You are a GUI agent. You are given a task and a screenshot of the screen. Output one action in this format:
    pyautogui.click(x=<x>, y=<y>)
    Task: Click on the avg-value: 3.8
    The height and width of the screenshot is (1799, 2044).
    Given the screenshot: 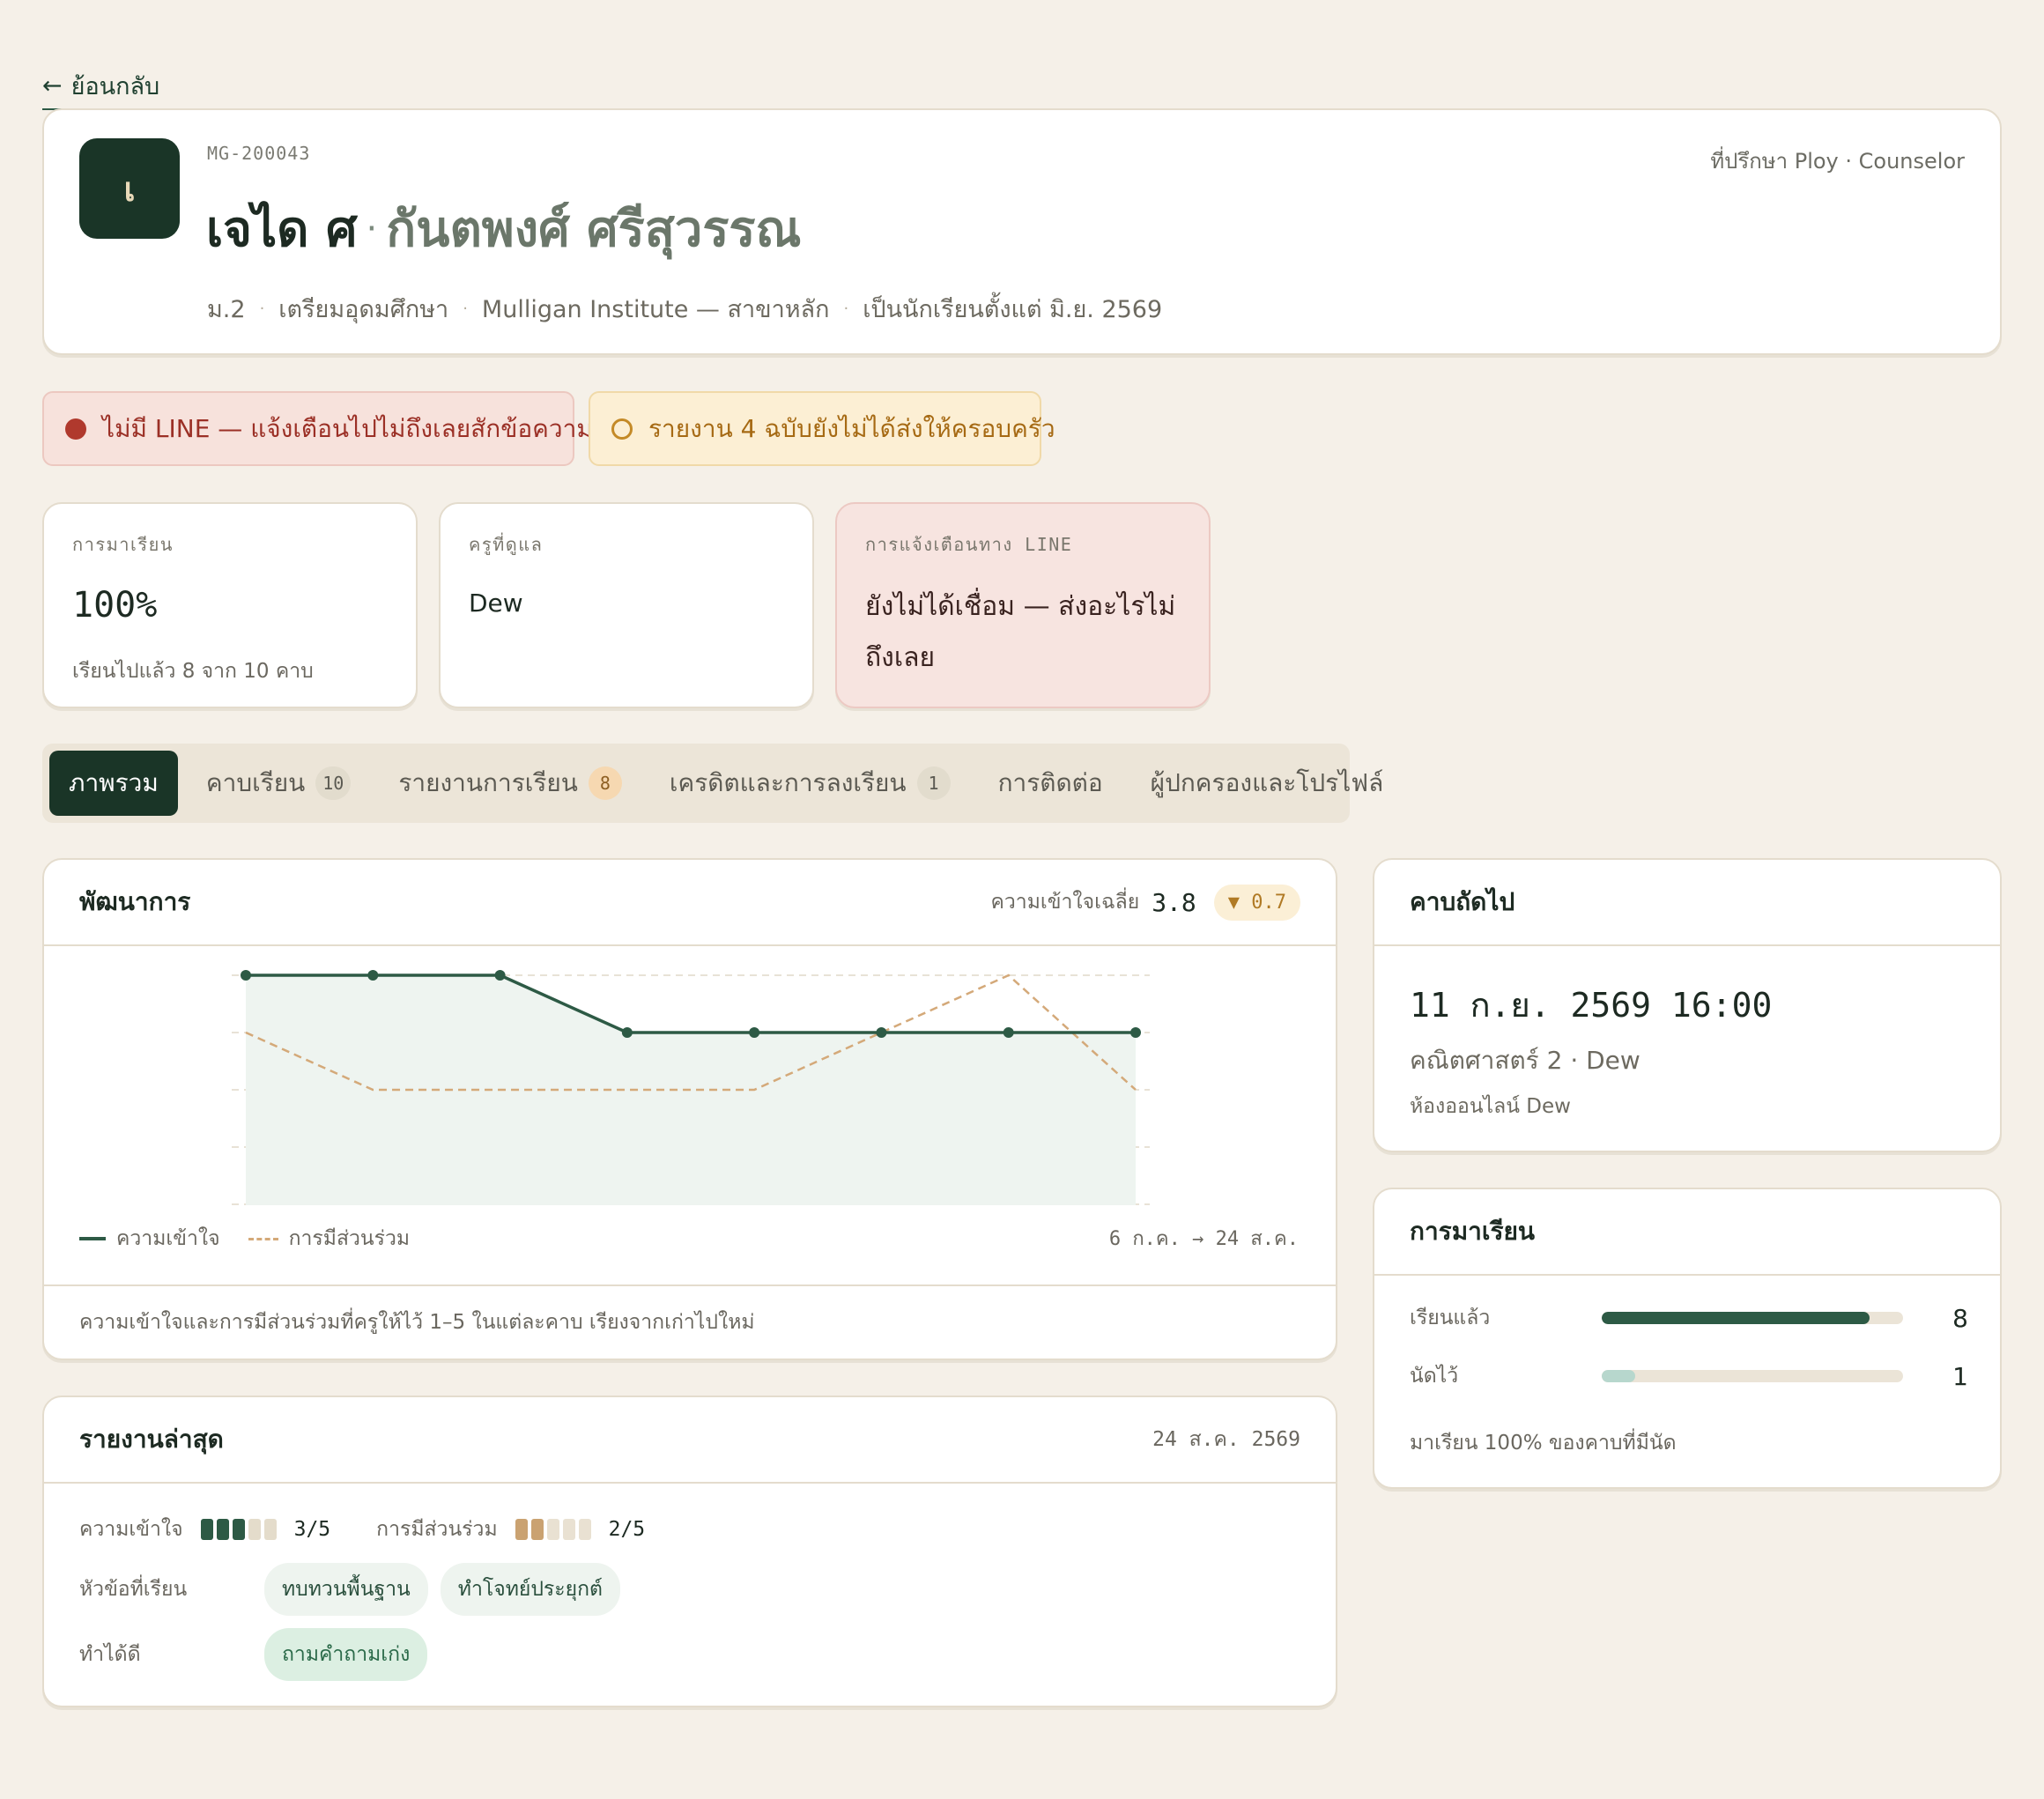 What is the action you would take?
    pyautogui.click(x=1174, y=902)
    